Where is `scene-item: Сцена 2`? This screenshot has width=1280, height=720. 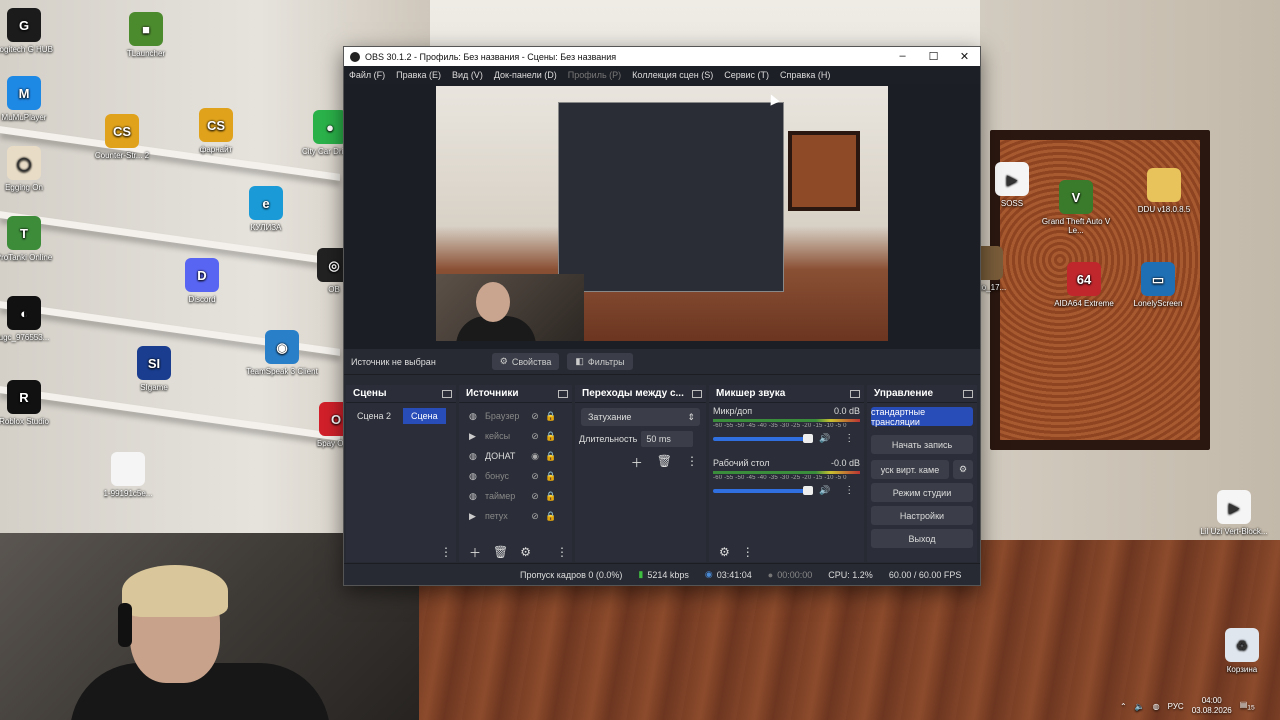 scene-item: Сцена 2 is located at coordinates (374, 416).